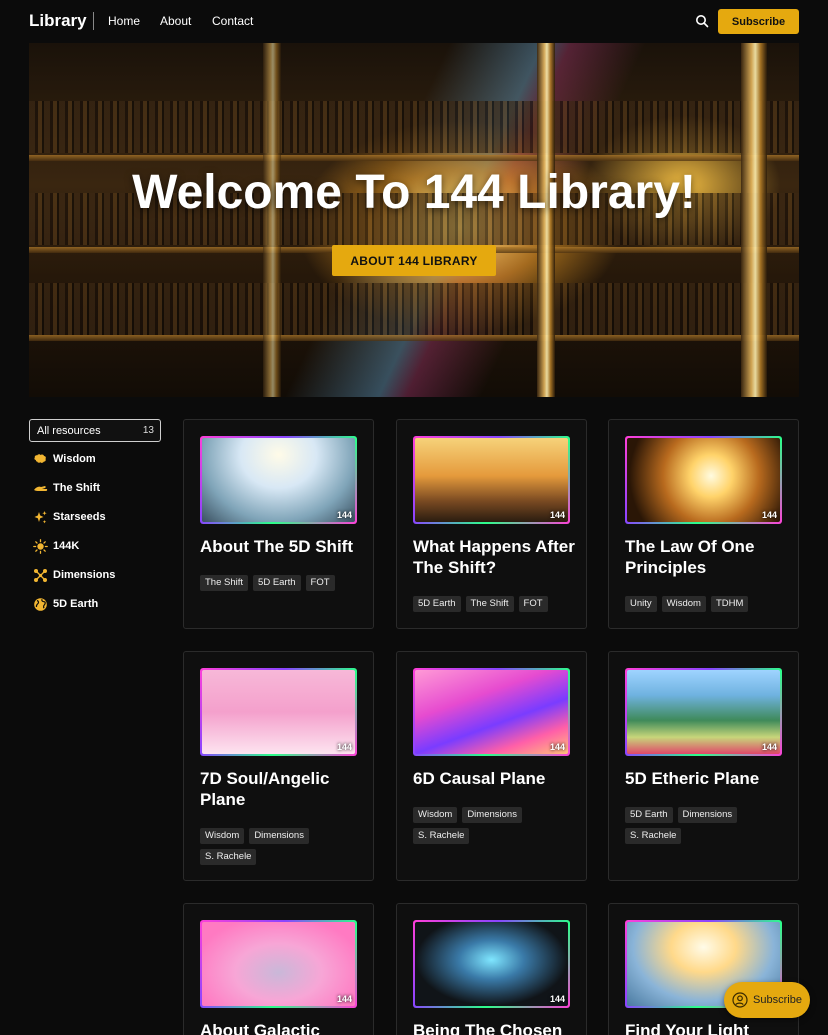 This screenshot has width=828, height=1035. I want to click on floating-subscribe-button: Subscribe, so click(767, 1000).